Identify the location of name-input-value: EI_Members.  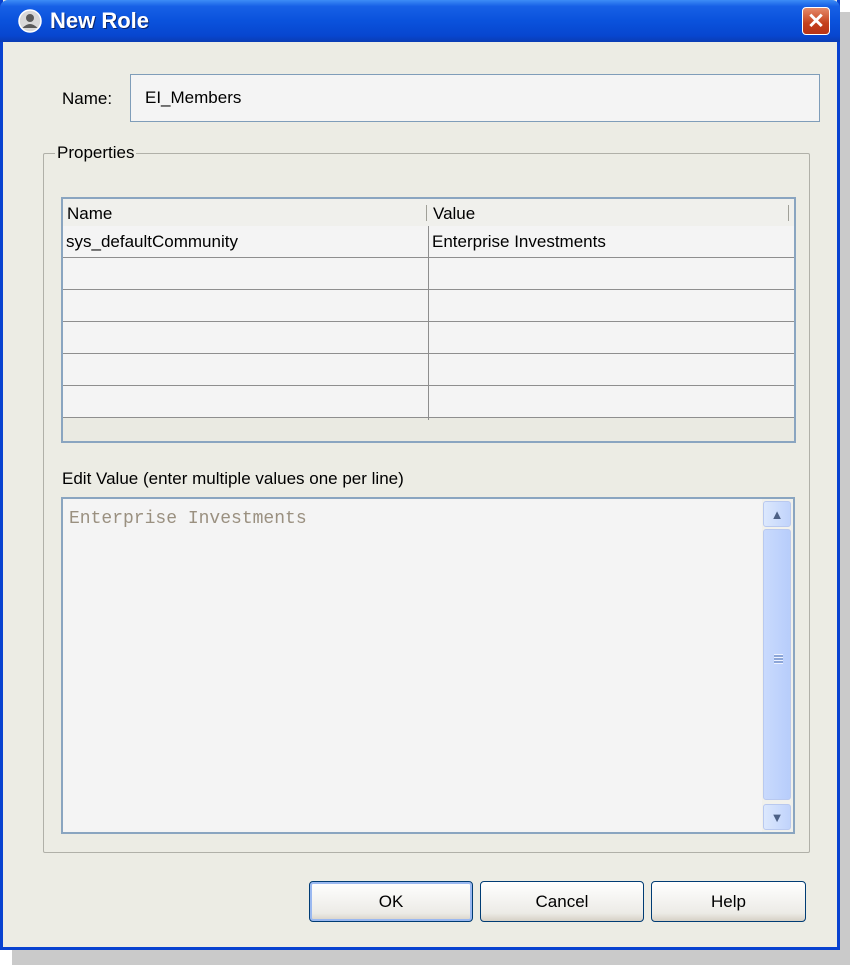
(193, 97).